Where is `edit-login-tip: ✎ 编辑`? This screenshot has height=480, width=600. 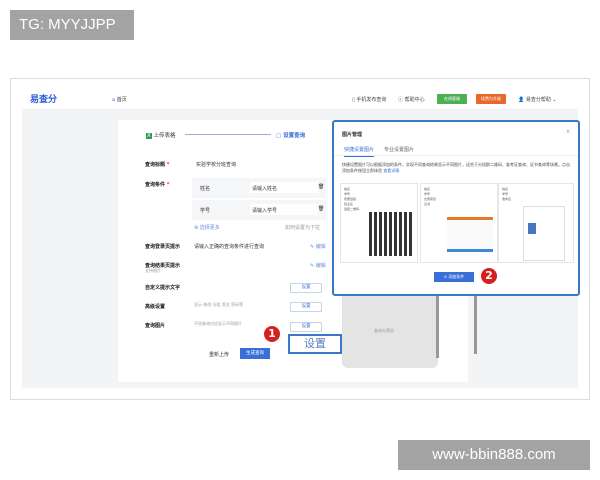
edit-login-tip: ✎ 编辑 is located at coordinates (318, 246).